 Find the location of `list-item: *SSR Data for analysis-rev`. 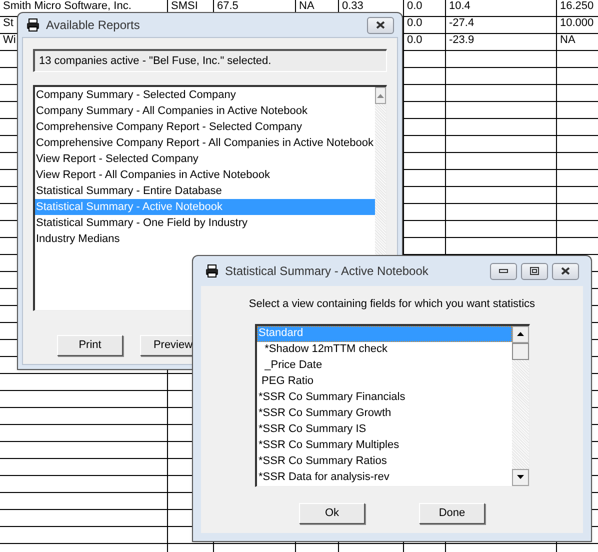

list-item: *SSR Data for analysis-rev is located at coordinates (384, 478).